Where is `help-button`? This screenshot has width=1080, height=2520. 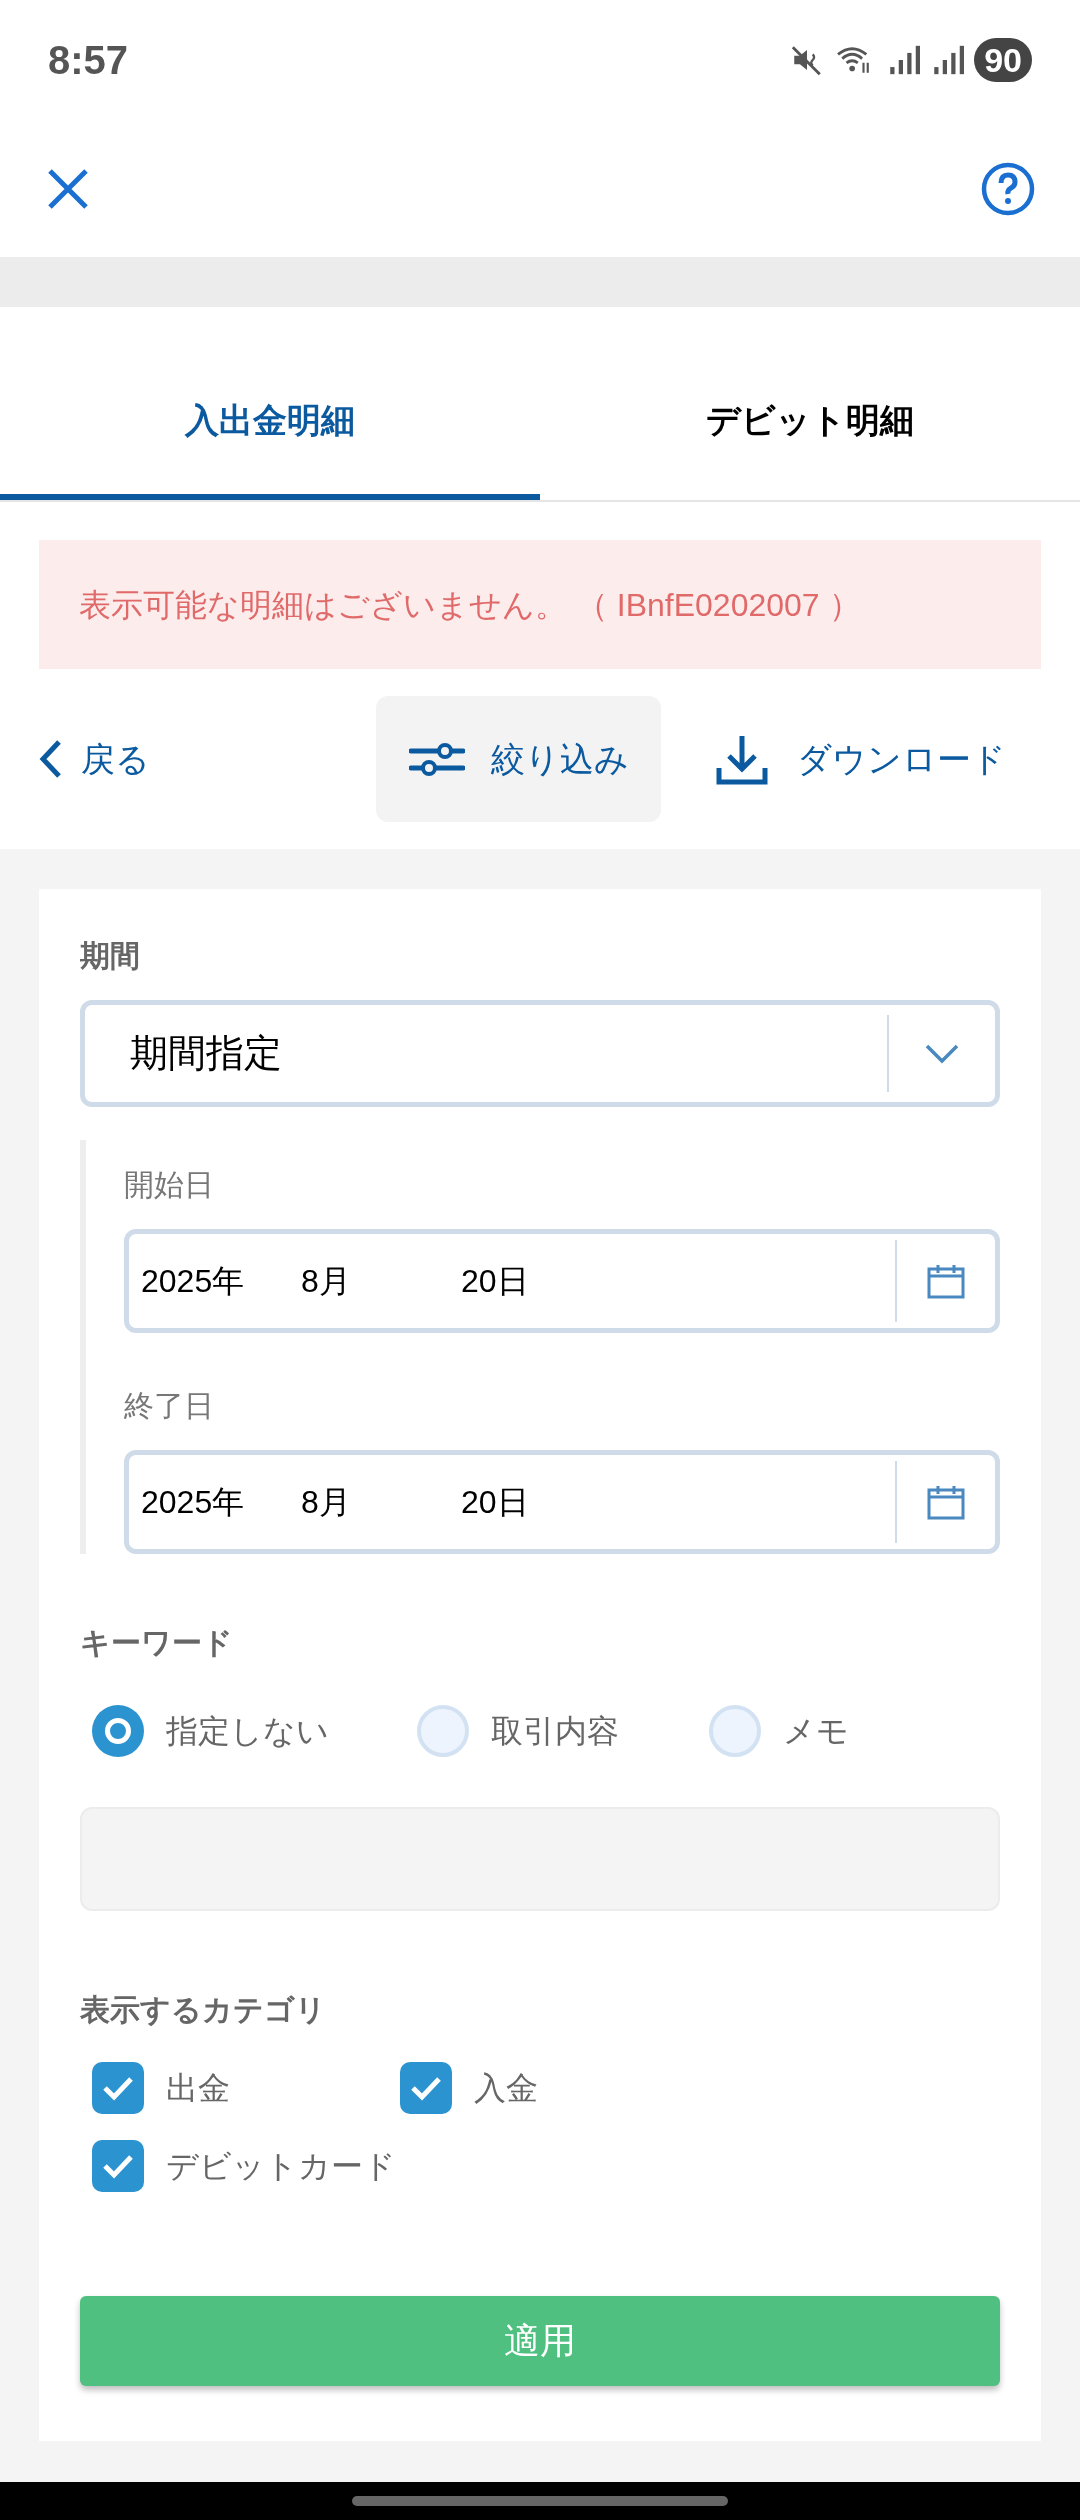
help-button is located at coordinates (1008, 188).